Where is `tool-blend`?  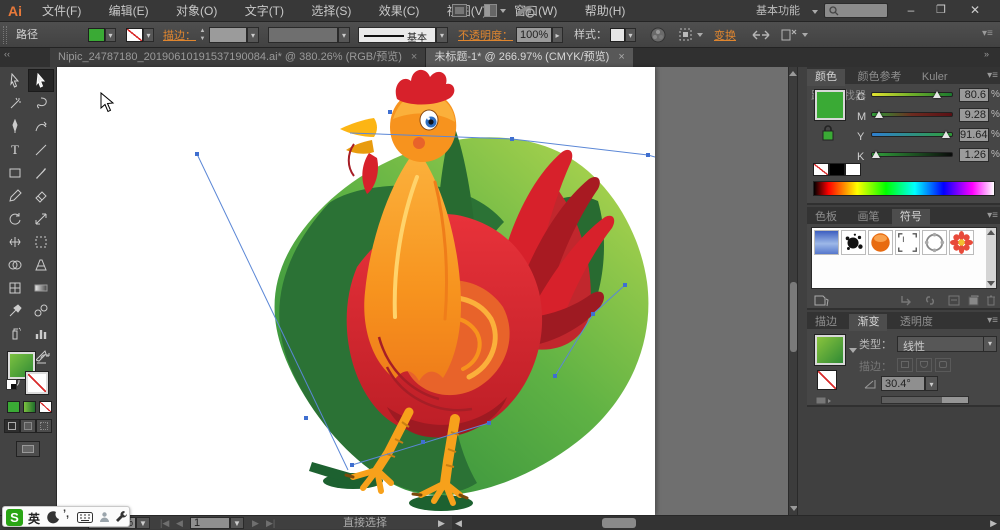 tool-blend is located at coordinates (41, 310).